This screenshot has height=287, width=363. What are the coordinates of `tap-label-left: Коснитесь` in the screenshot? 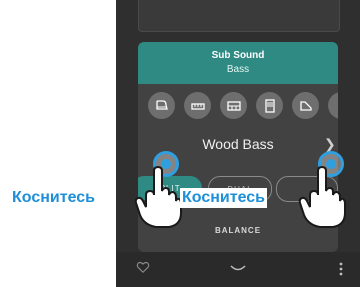 It's located at (53, 198).